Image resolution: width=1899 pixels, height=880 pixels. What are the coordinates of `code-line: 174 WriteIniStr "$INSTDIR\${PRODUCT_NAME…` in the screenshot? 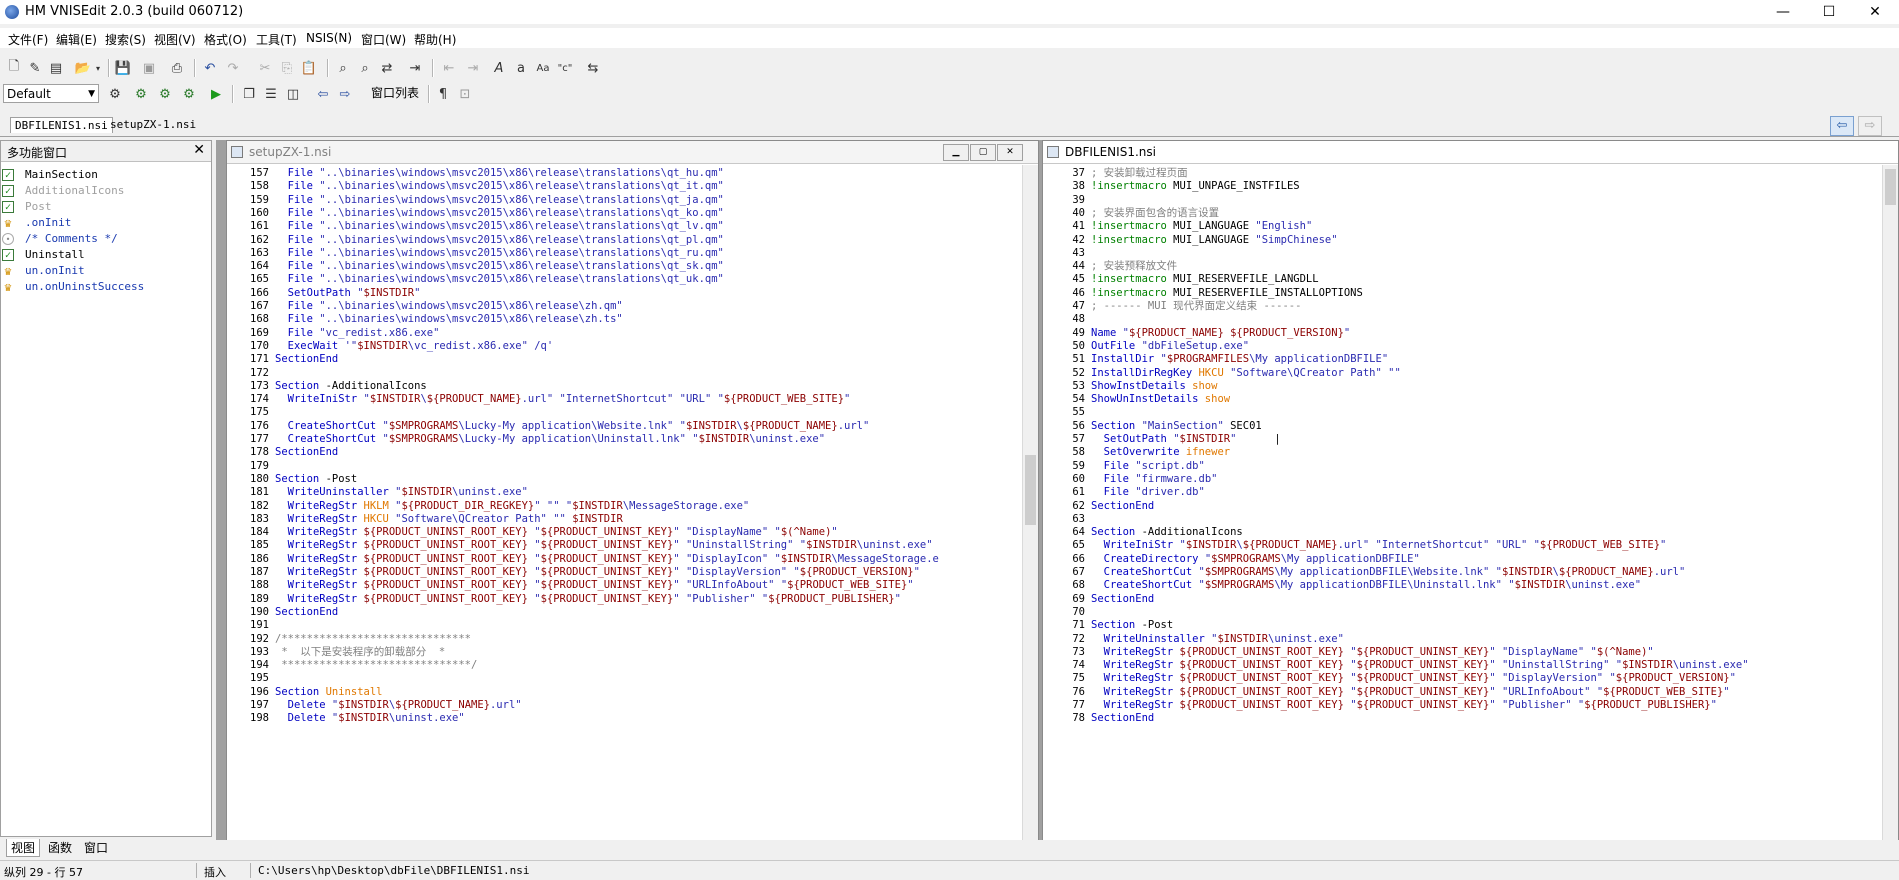 It's located at (538, 399).